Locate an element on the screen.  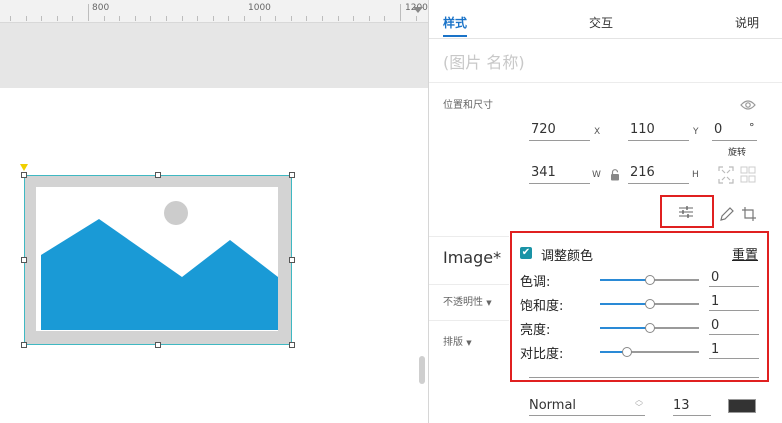
reset-button: 重置 is located at coordinates (745, 253).